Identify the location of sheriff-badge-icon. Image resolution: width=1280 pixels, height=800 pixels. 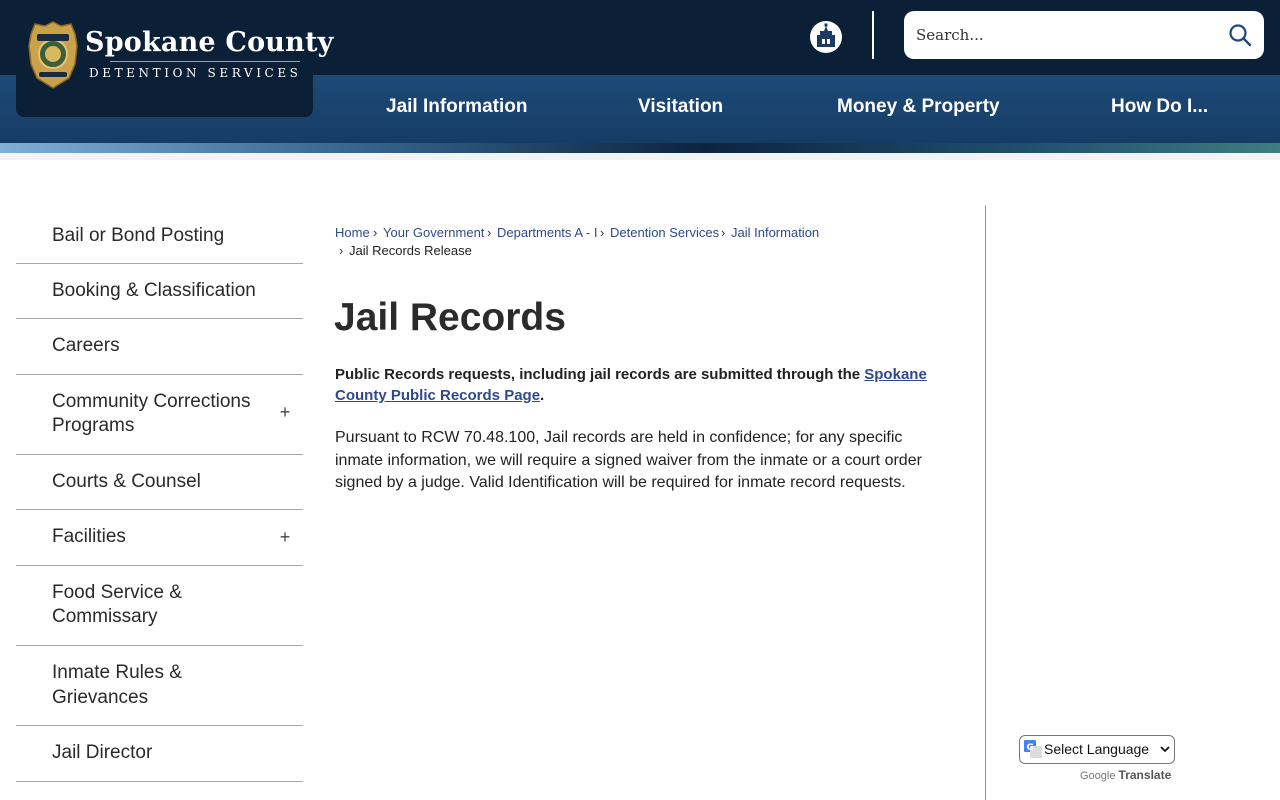
(53, 55).